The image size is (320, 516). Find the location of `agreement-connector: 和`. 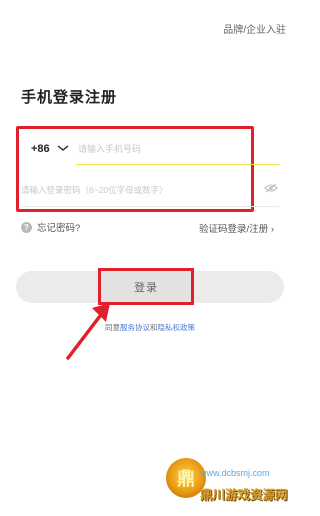

agreement-connector: 和 is located at coordinates (154, 327).